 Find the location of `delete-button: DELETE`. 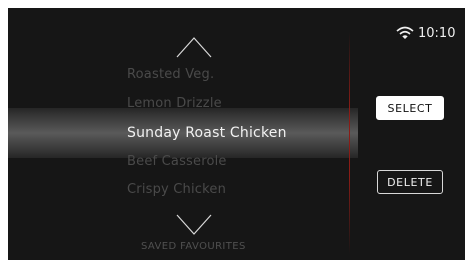

delete-button: DELETE is located at coordinates (410, 182).